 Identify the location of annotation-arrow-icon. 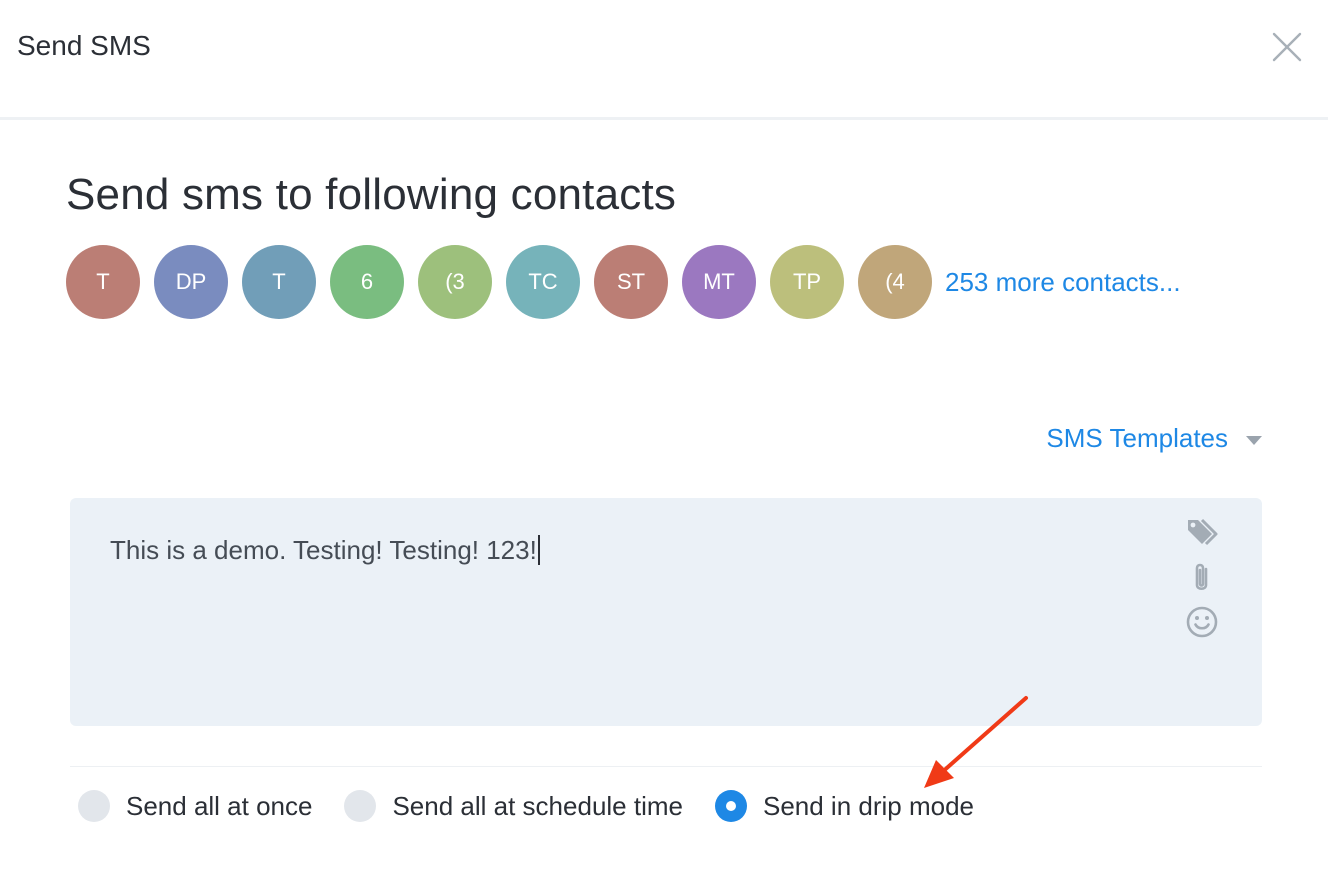
(976, 742).